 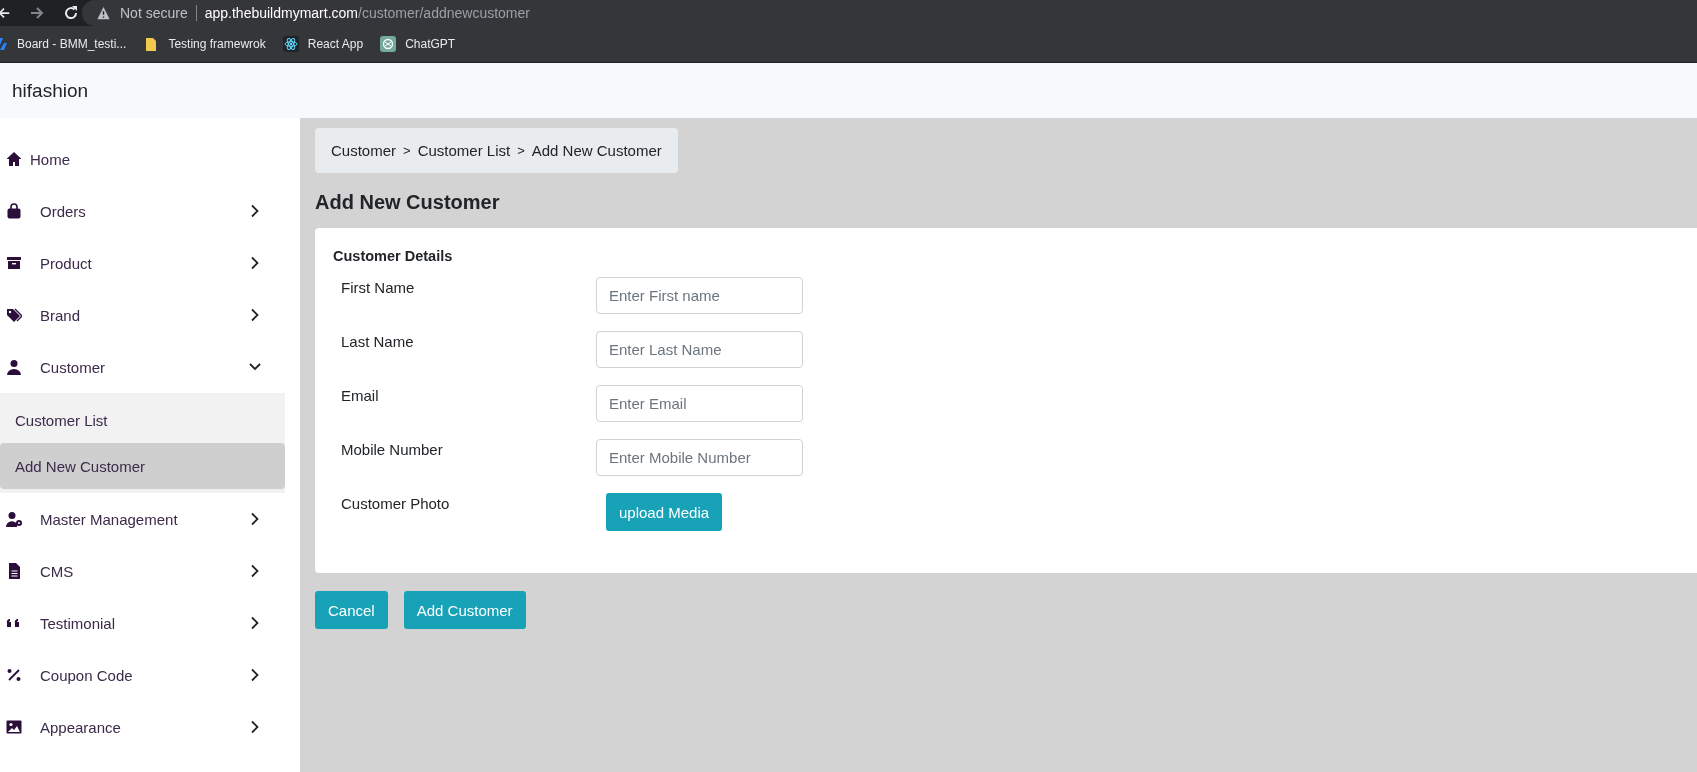 What do you see at coordinates (699, 295) in the screenshot?
I see `input-field: Enter First name` at bounding box center [699, 295].